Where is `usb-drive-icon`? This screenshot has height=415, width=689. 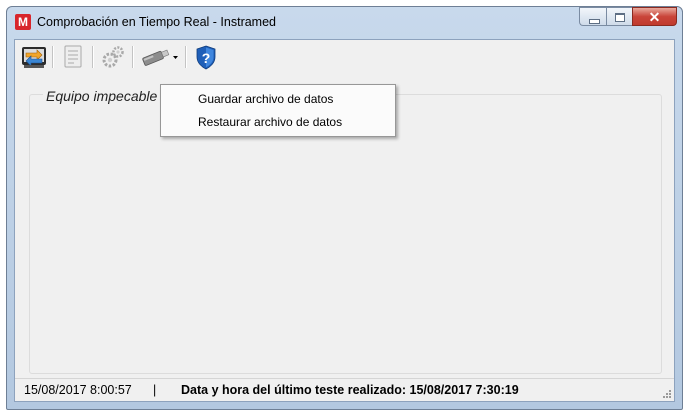 usb-drive-icon is located at coordinates (160, 57).